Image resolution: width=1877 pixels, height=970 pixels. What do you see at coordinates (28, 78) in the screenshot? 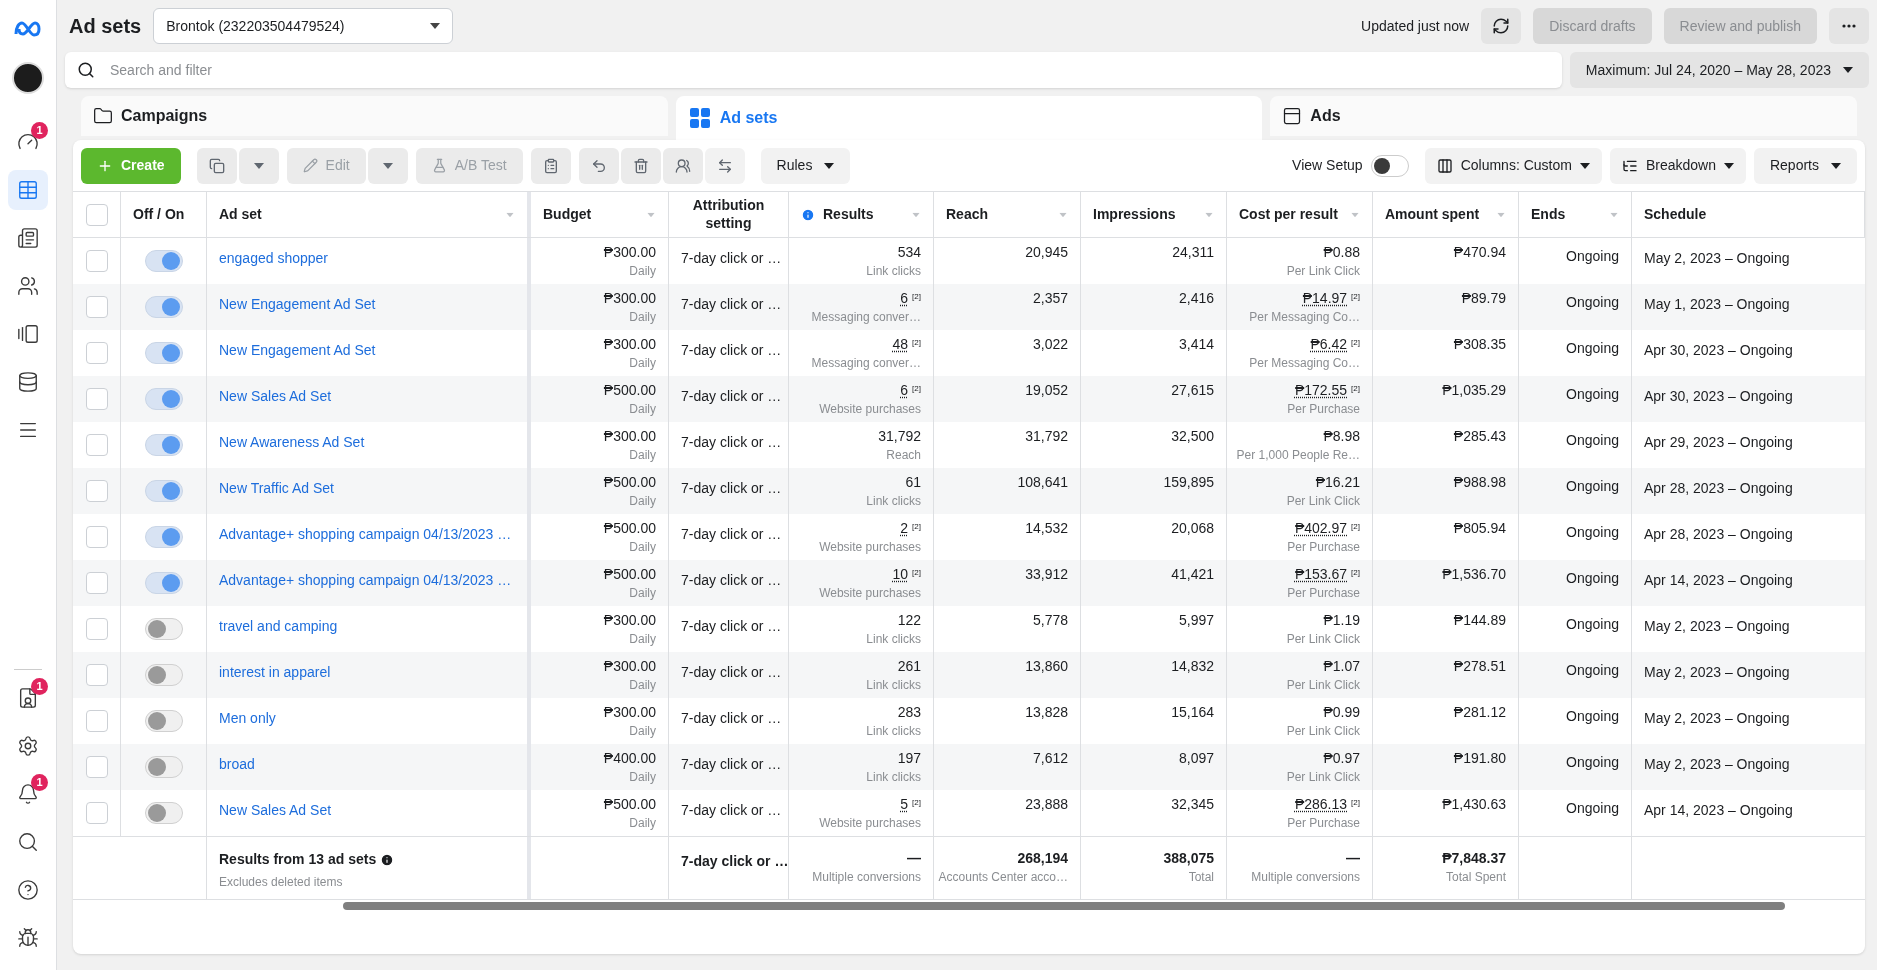
I see `avatar` at bounding box center [28, 78].